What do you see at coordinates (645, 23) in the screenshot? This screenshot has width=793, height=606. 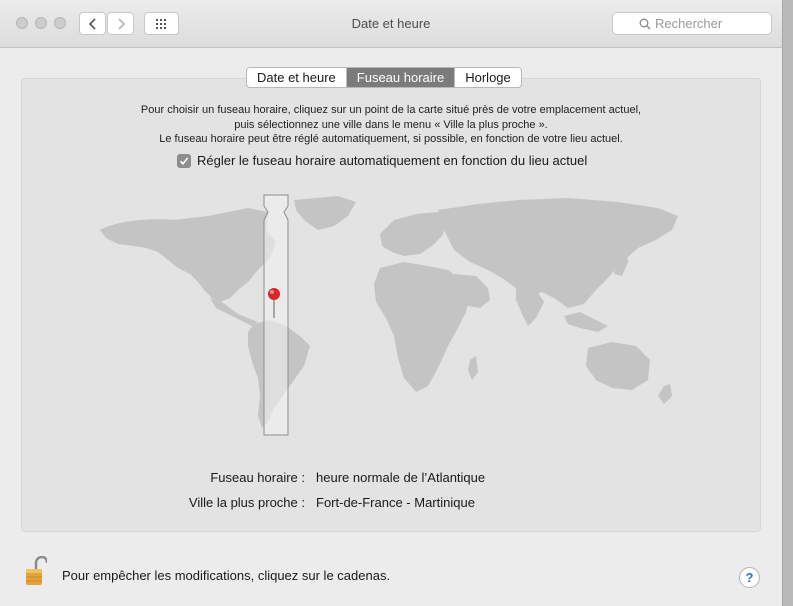 I see `search-icon` at bounding box center [645, 23].